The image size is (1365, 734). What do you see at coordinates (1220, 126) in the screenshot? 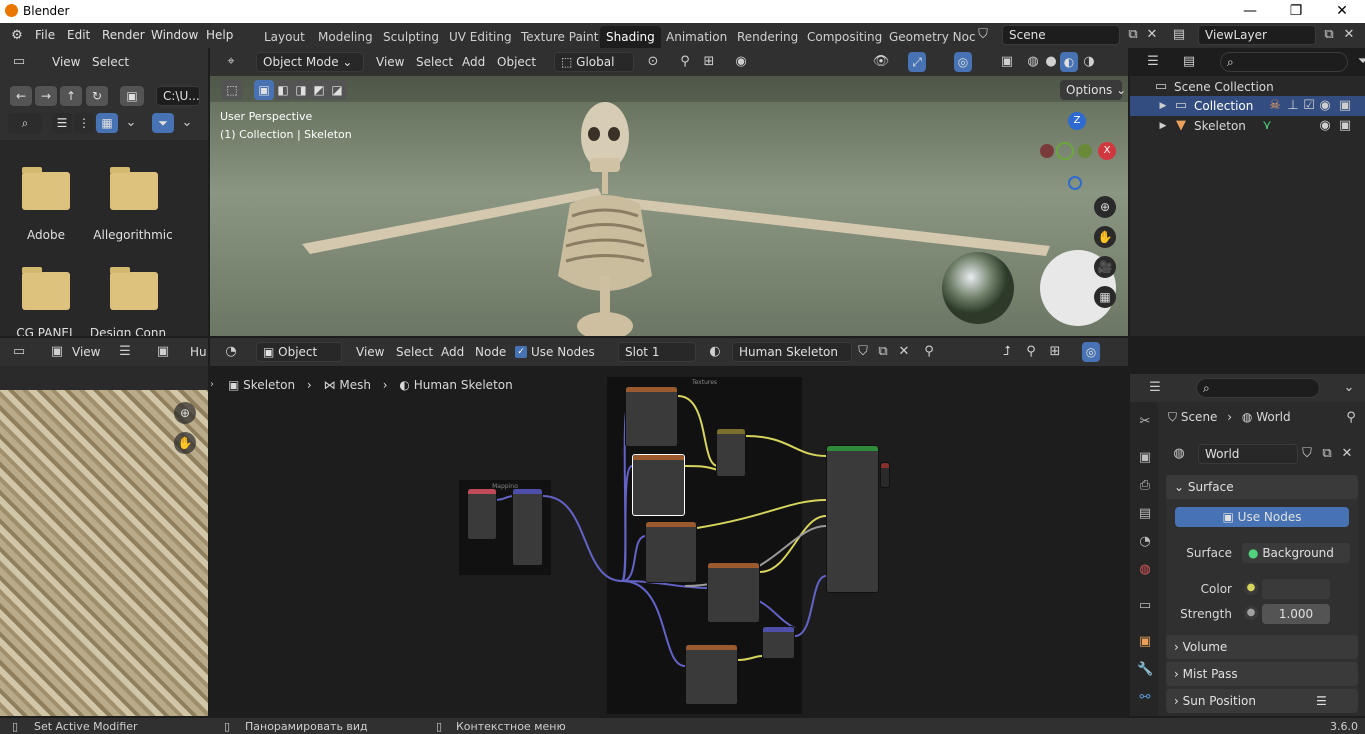
I see `outliner-item-skeleton: Skeleton` at bounding box center [1220, 126].